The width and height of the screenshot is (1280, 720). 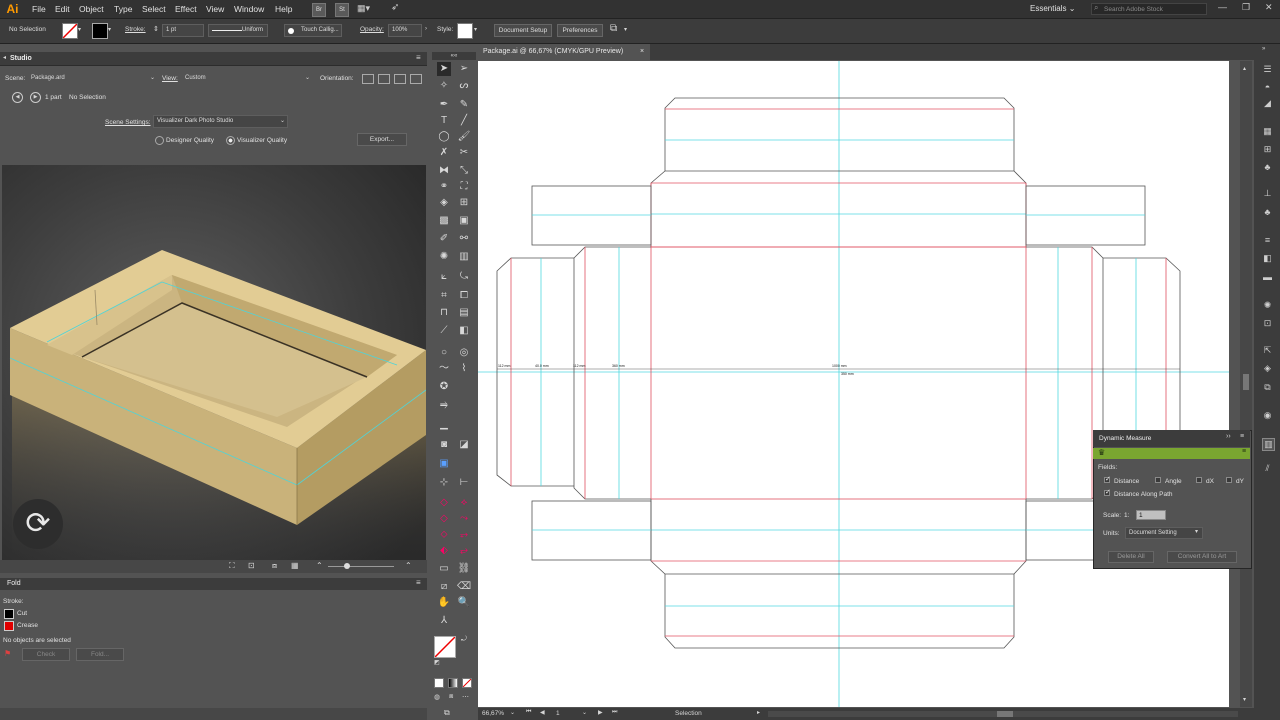 I want to click on eyedropper-tool-icon: ✐, so click(x=444, y=239).